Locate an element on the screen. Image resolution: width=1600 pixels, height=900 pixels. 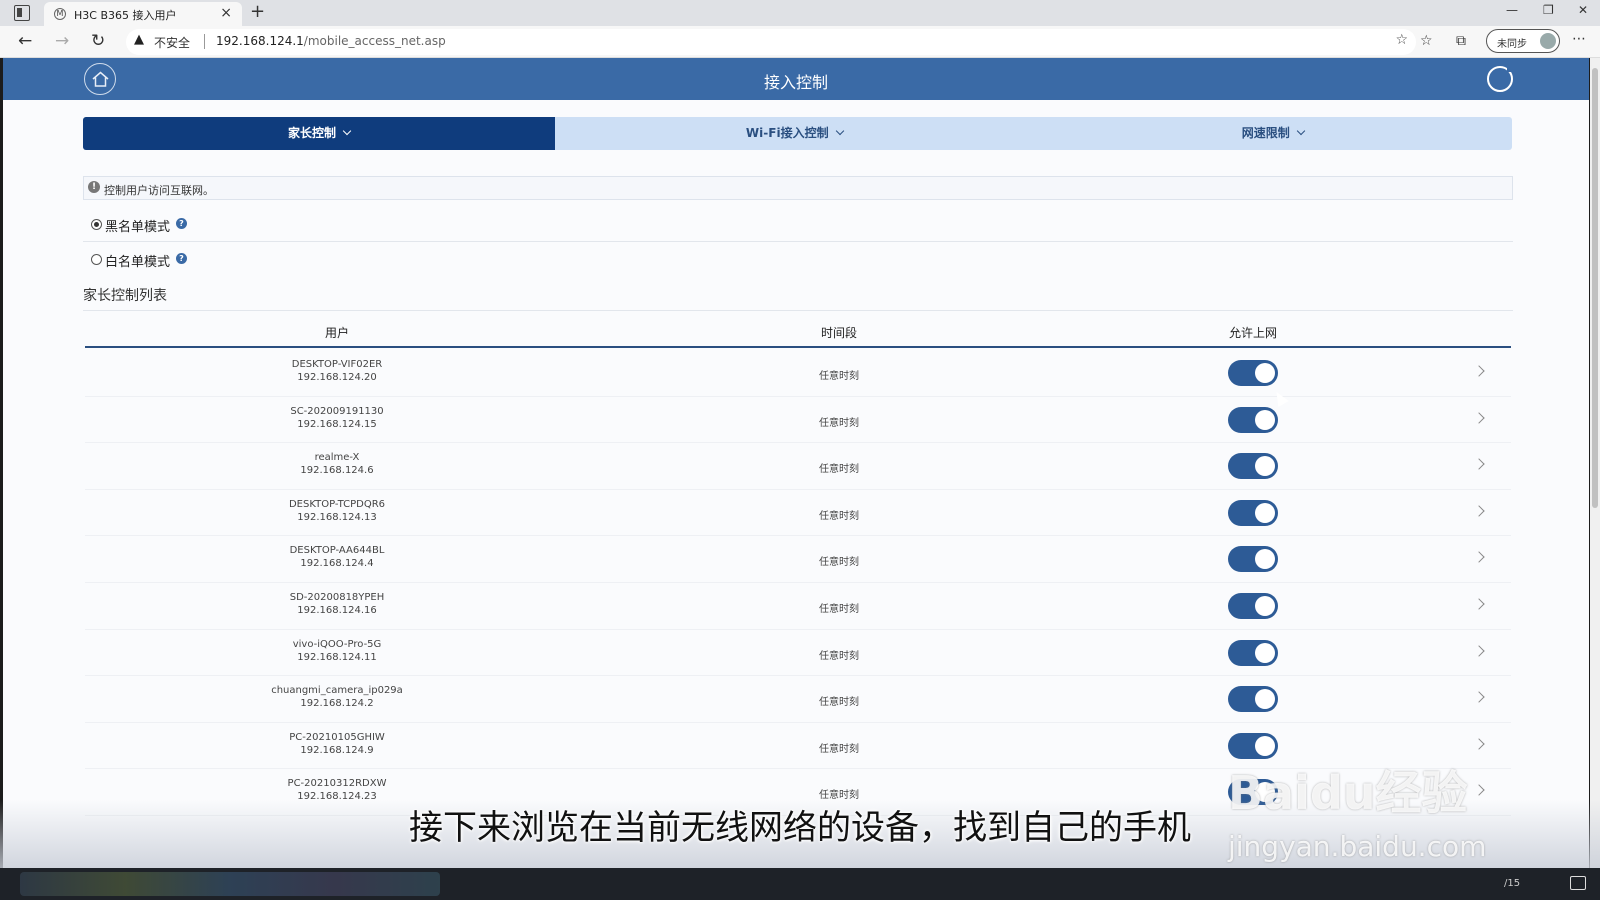
tab-parental-control: 家长控制 is located at coordinates (319, 133).